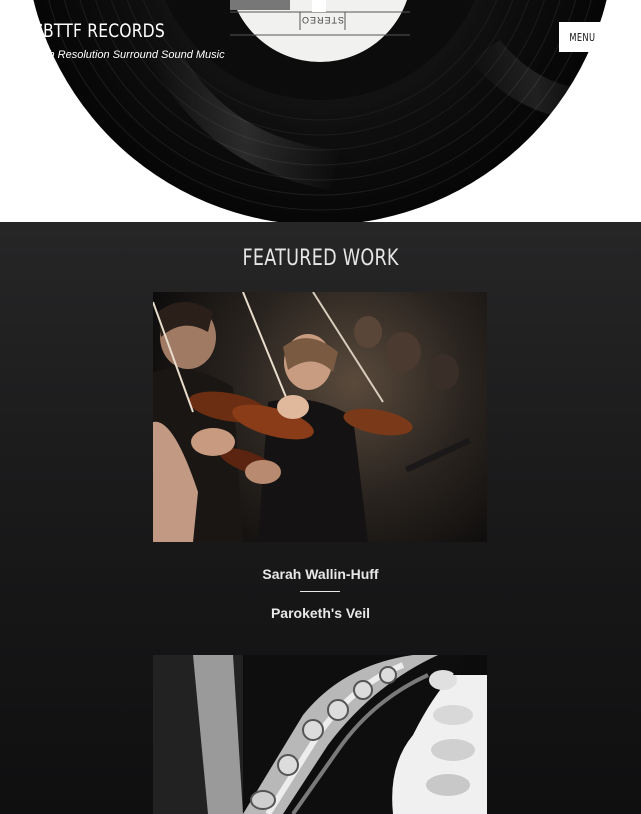  What do you see at coordinates (320, 574) in the screenshot?
I see `featured-artist: Sarah Wallin-Huff` at bounding box center [320, 574].